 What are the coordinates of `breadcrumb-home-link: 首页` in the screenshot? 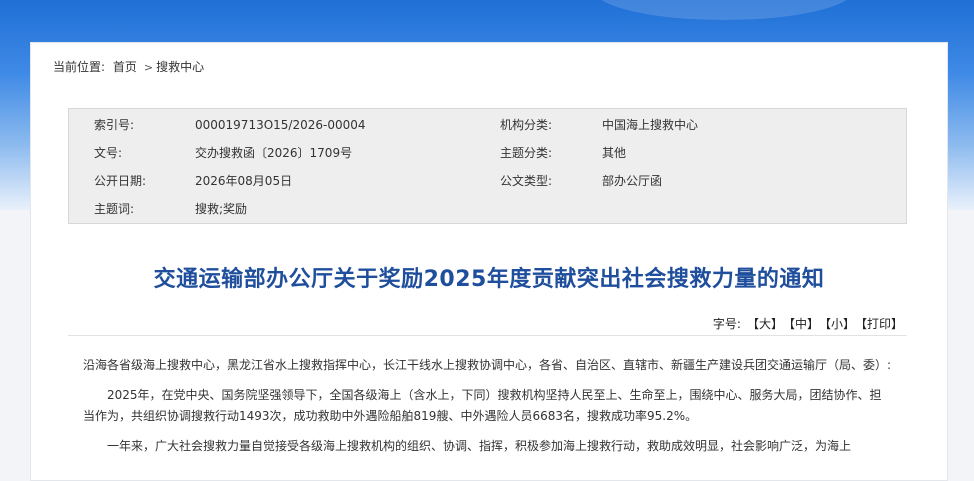 It's located at (125, 67).